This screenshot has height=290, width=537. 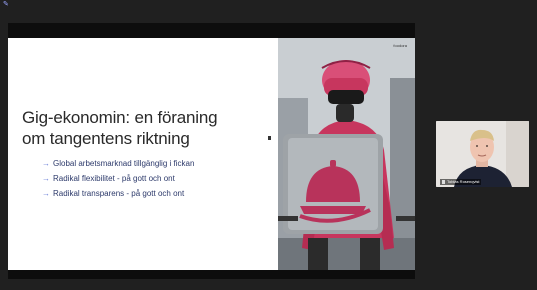 I want to click on slide-bottom-bar, so click(x=211, y=274).